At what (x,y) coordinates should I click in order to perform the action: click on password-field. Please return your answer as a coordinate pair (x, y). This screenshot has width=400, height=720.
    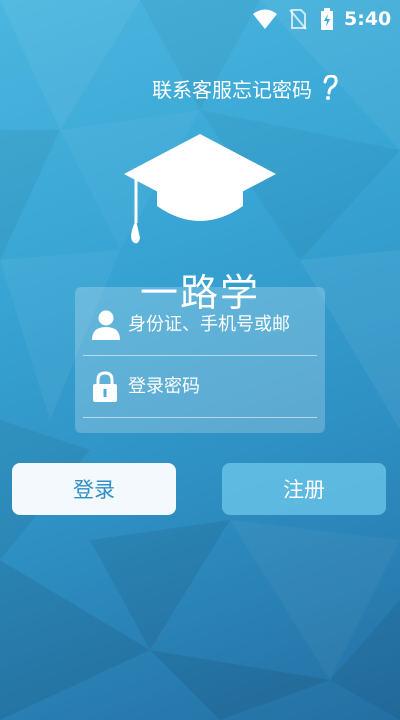
    Looking at the image, I should click on (200, 387).